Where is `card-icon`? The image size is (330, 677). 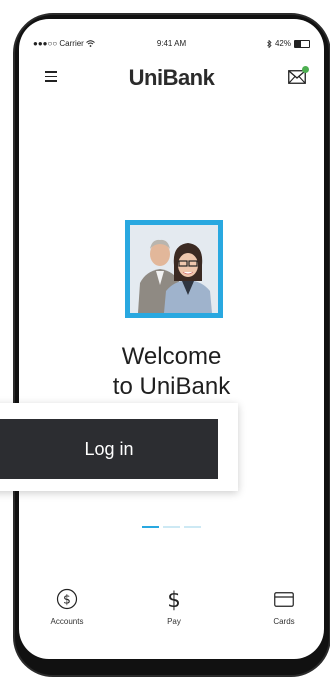 card-icon is located at coordinates (284, 599).